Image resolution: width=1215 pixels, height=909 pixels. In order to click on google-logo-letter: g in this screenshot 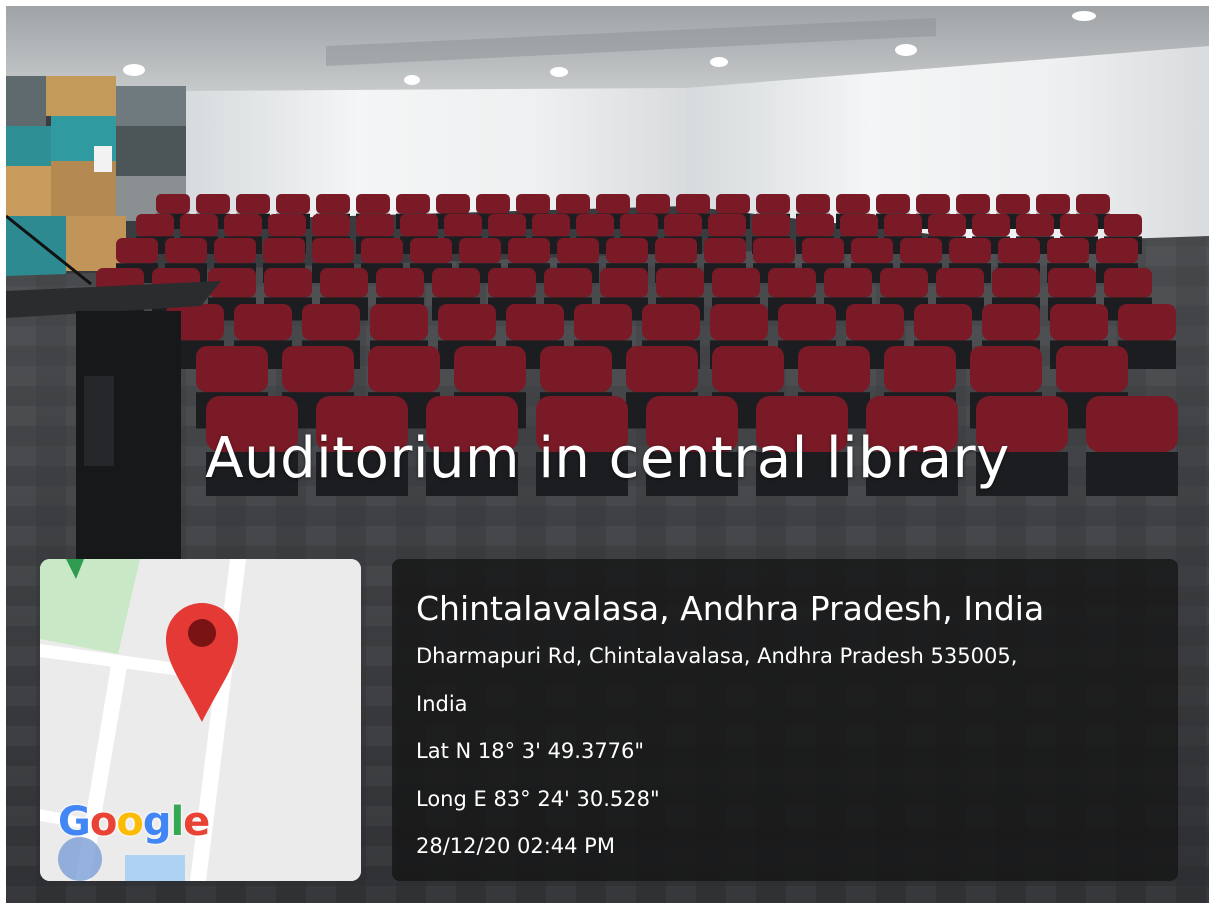, I will do `click(157, 822)`.